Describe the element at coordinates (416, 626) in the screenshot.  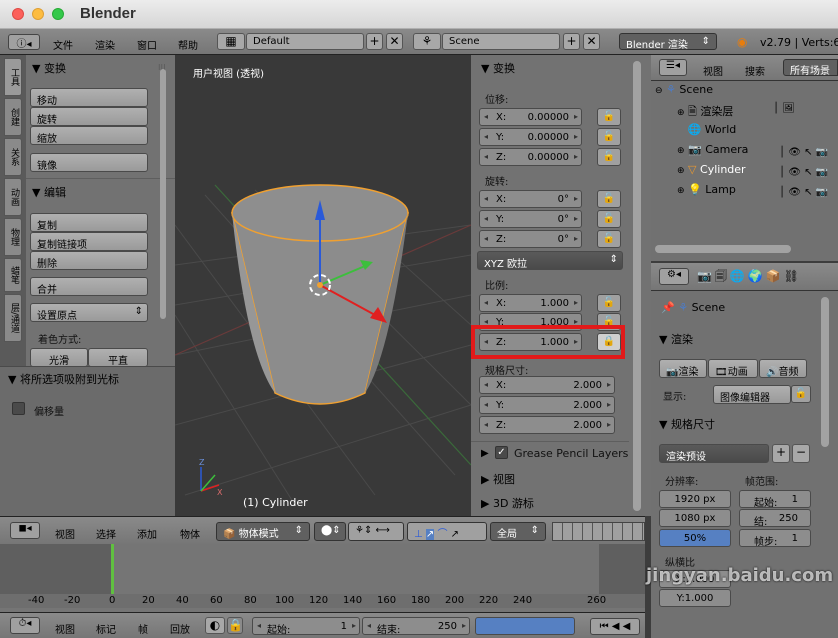
I see `end-frame-field: ◂ 结束: 250 ▸` at that location.